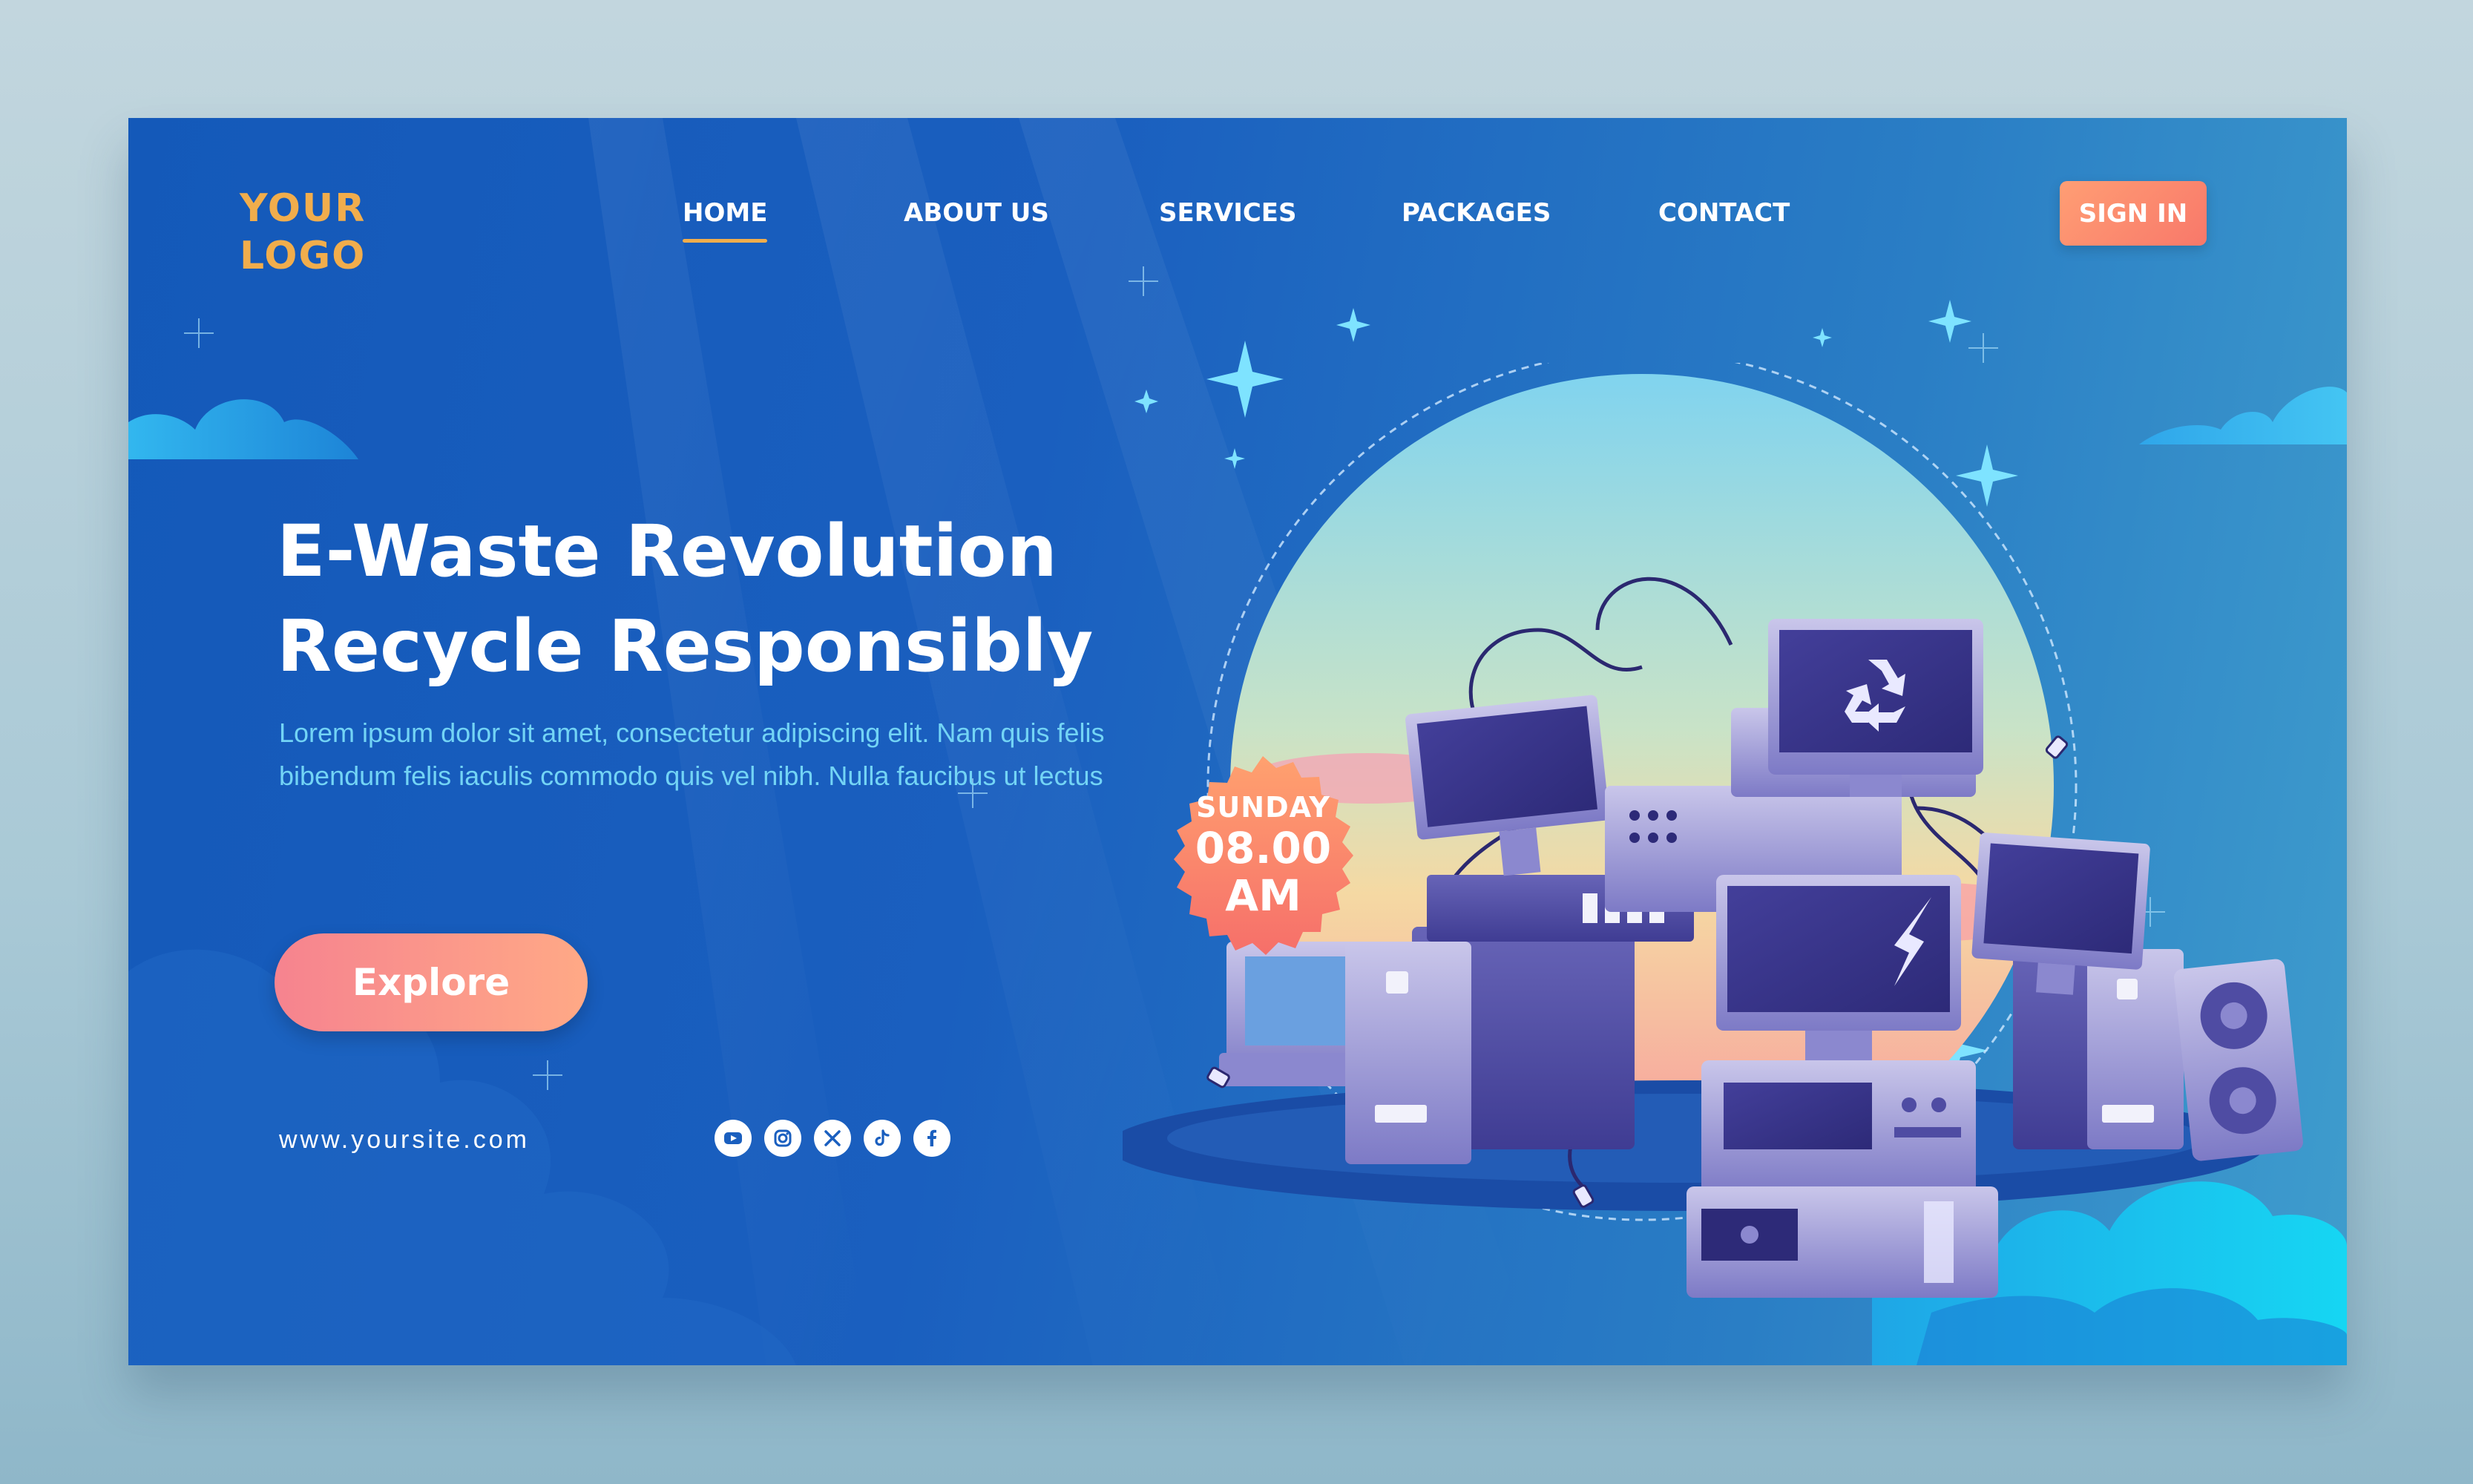 The image size is (2473, 1484). I want to click on badge-time: 08.00, so click(1263, 847).